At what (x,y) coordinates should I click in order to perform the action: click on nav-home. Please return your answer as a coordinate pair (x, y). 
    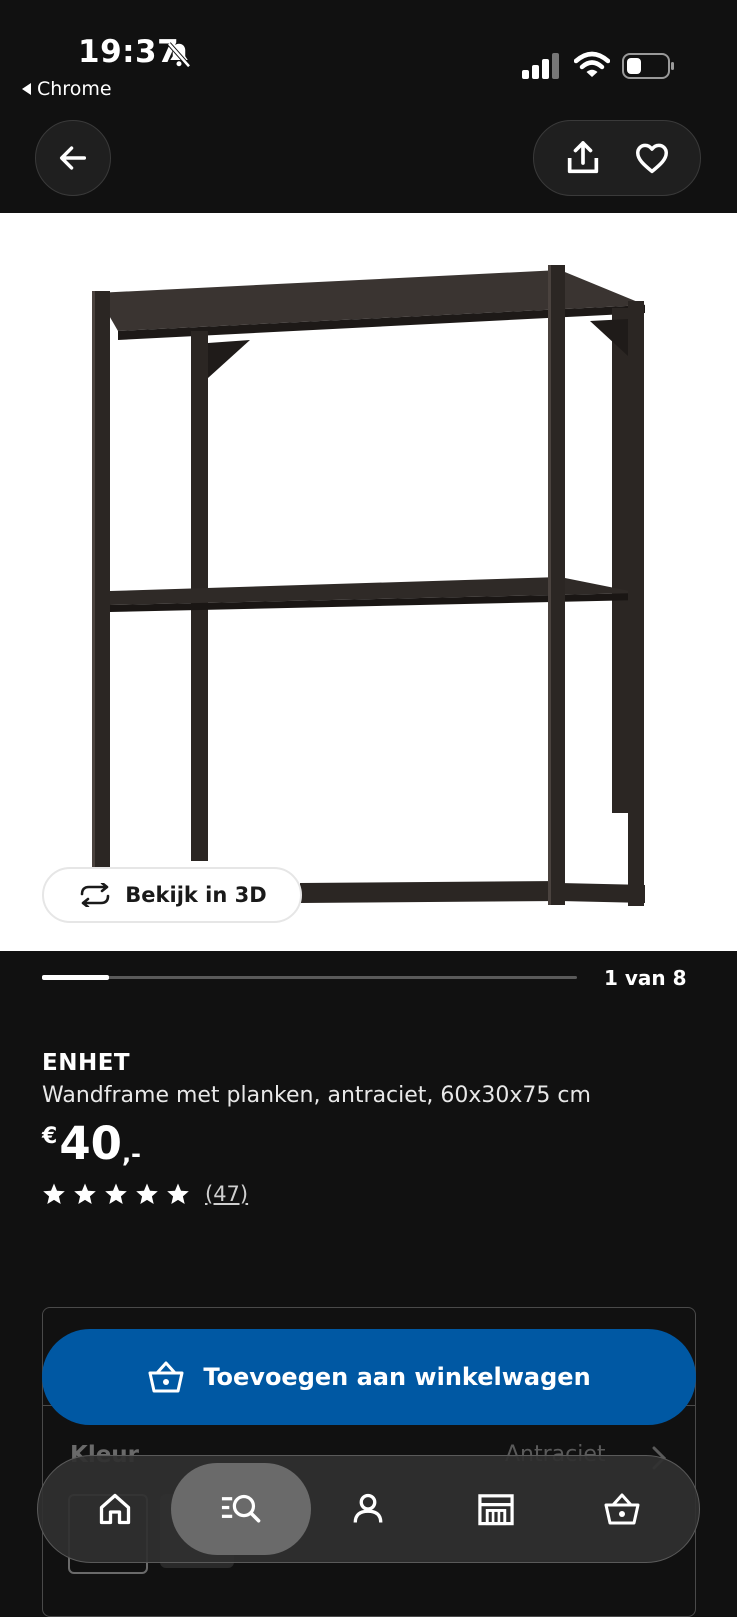
    Looking at the image, I should click on (115, 1509).